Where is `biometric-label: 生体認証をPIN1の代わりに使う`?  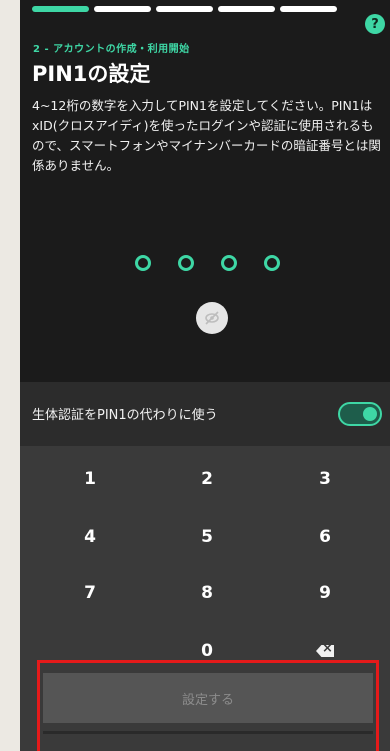 biometric-label: 生体認証をPIN1の代わりに使う is located at coordinates (125, 415).